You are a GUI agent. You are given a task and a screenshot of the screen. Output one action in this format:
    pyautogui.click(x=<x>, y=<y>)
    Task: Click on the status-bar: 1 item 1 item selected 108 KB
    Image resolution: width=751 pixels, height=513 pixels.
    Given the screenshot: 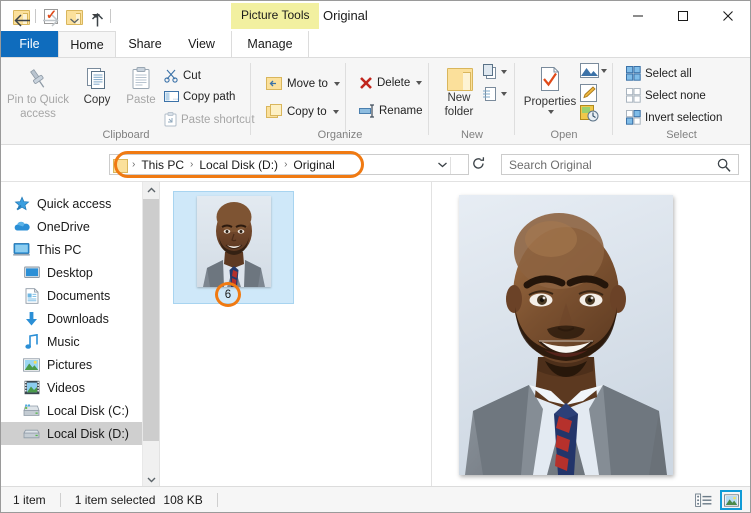 What is the action you would take?
    pyautogui.click(x=375, y=499)
    